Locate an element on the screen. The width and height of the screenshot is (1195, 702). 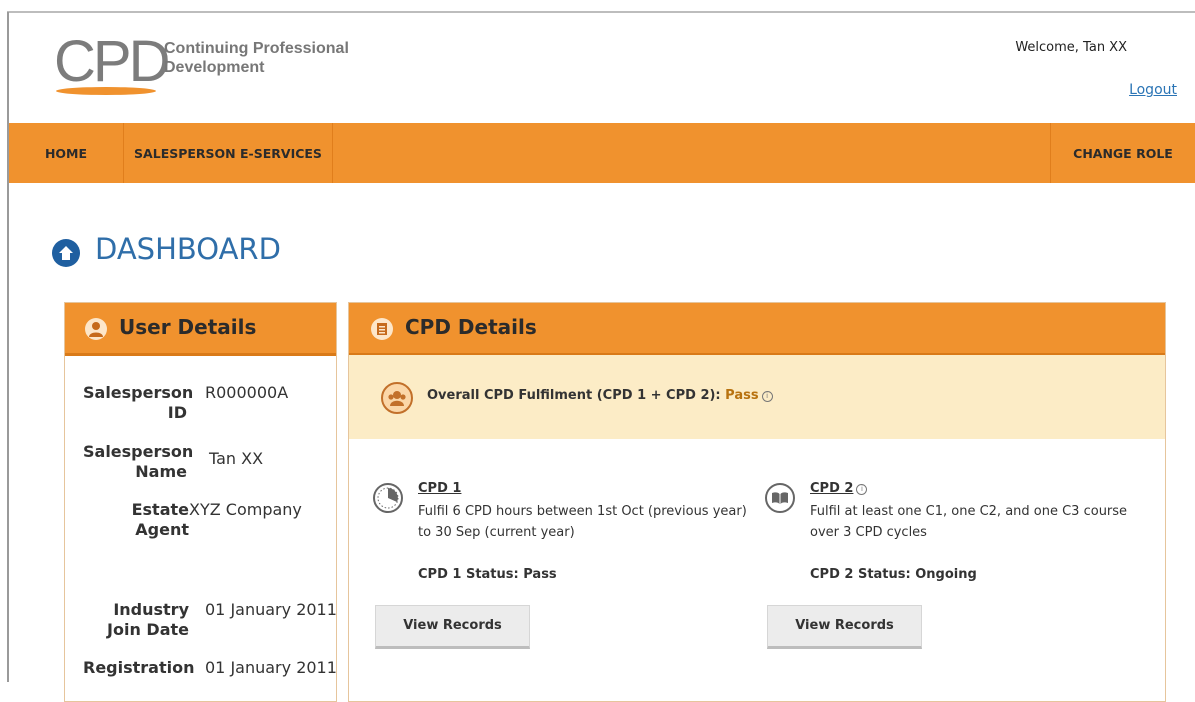
welcome-text: Welcome, Tan XX is located at coordinates (1071, 47).